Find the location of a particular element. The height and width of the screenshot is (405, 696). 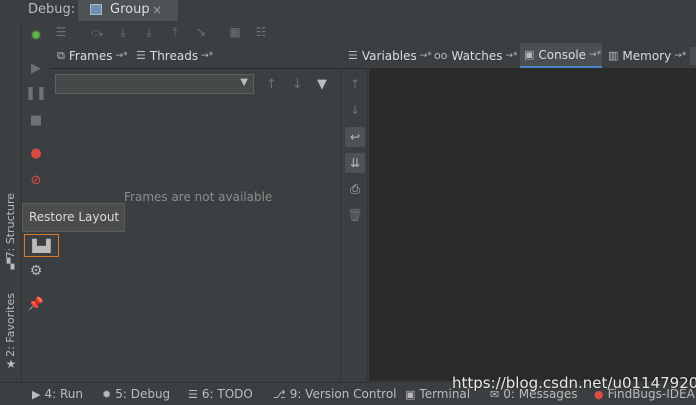

group-tab: Group × is located at coordinates (128, 10).